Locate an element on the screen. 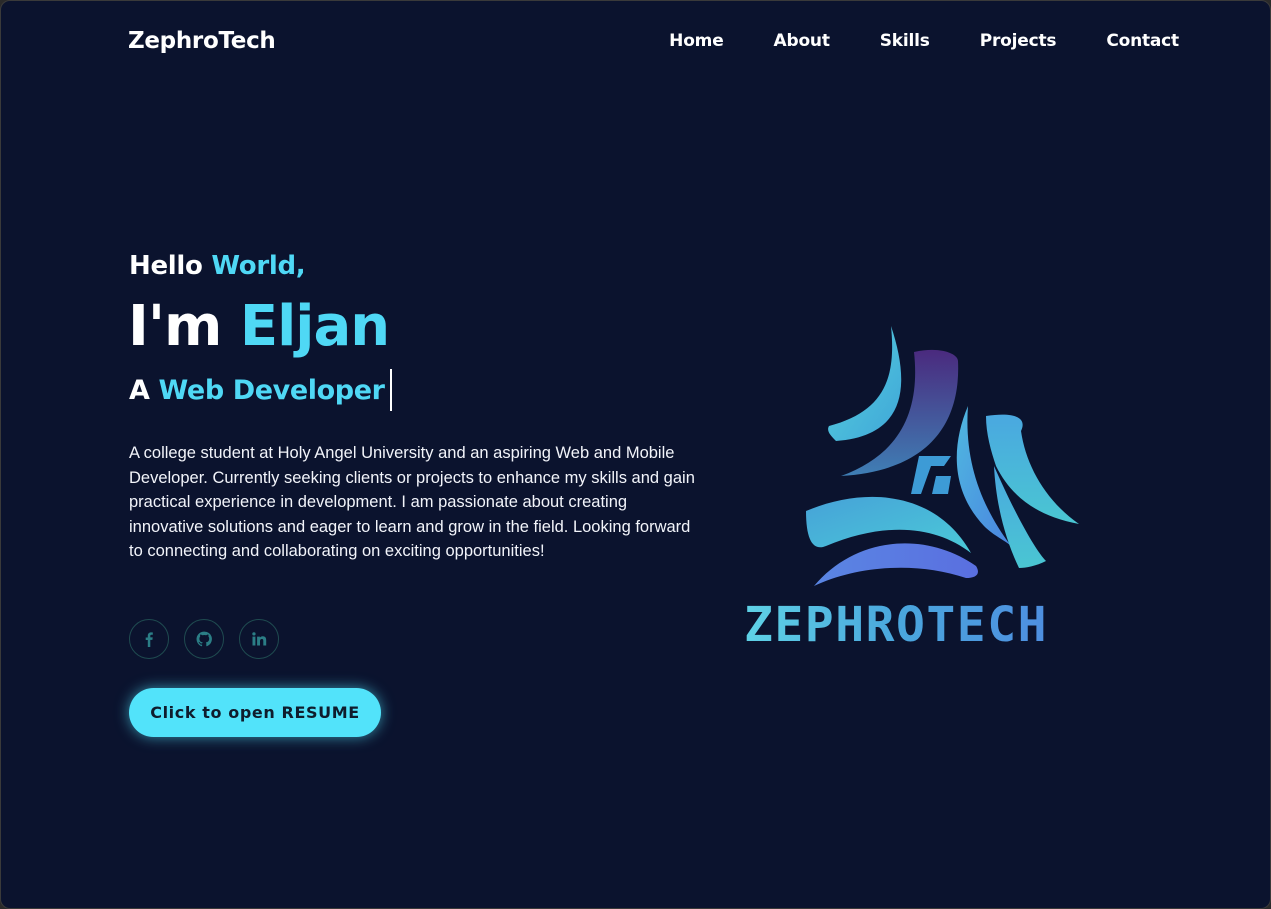 This screenshot has height=909, width=1271. facebook-icon is located at coordinates (149, 639).